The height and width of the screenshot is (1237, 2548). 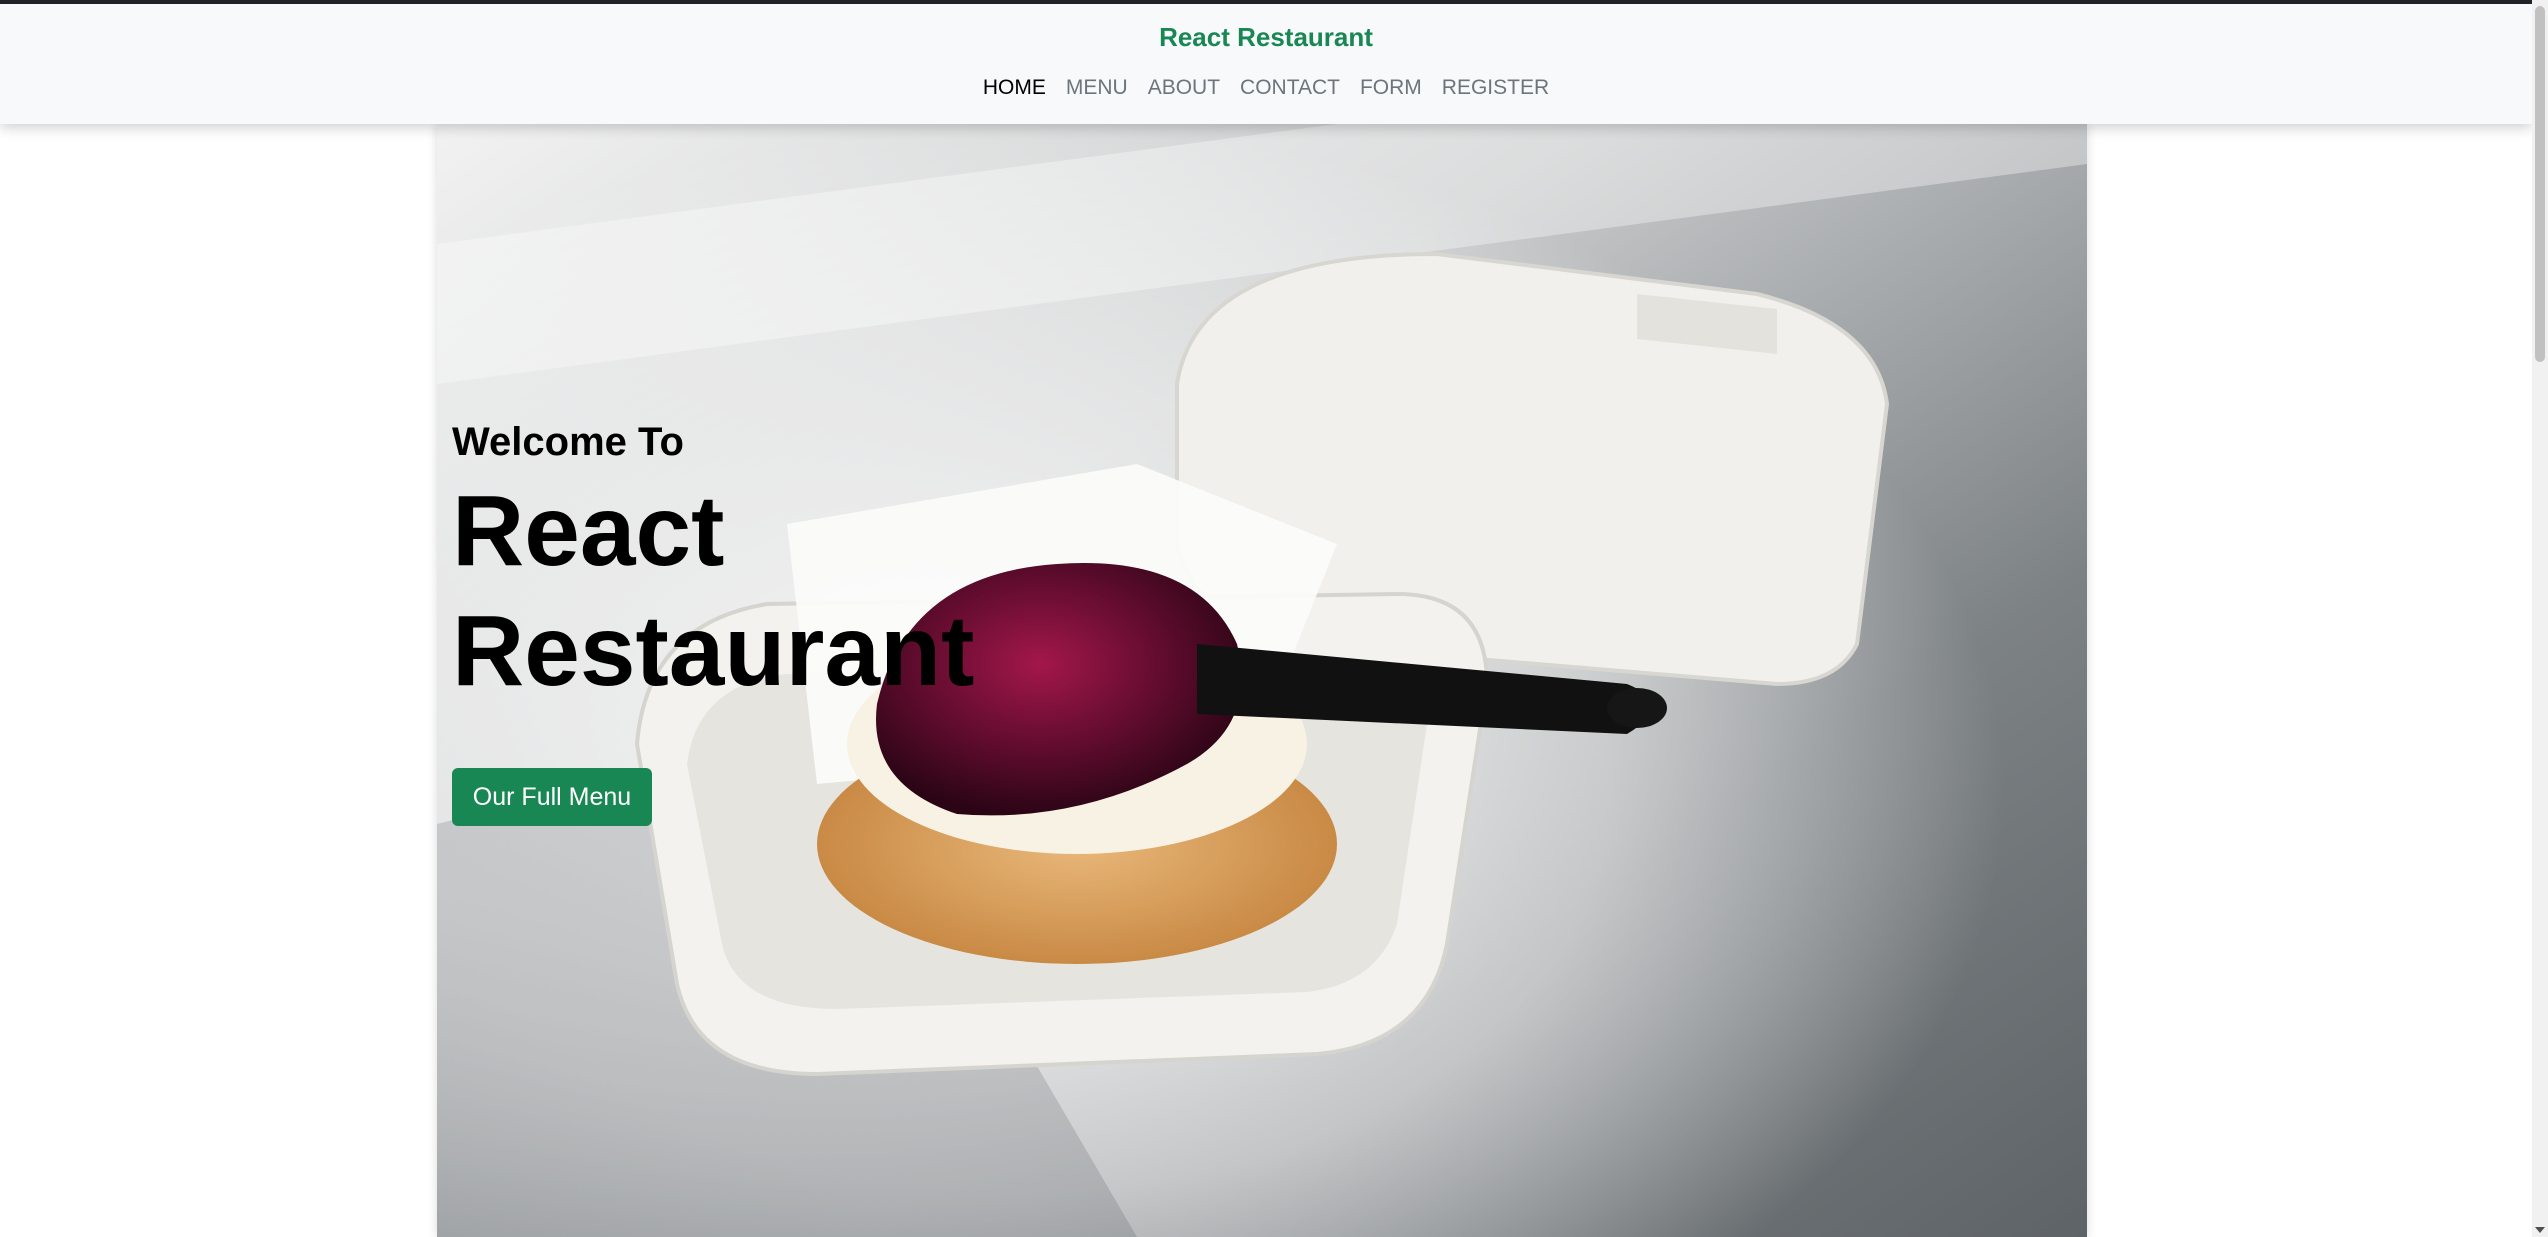 I want to click on hero-title-line1: React, so click(x=588, y=531).